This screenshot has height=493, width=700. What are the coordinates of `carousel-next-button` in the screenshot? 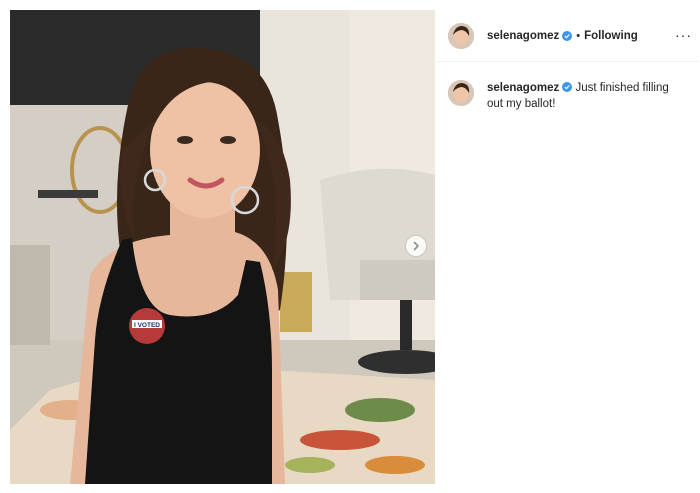 It's located at (416, 246).